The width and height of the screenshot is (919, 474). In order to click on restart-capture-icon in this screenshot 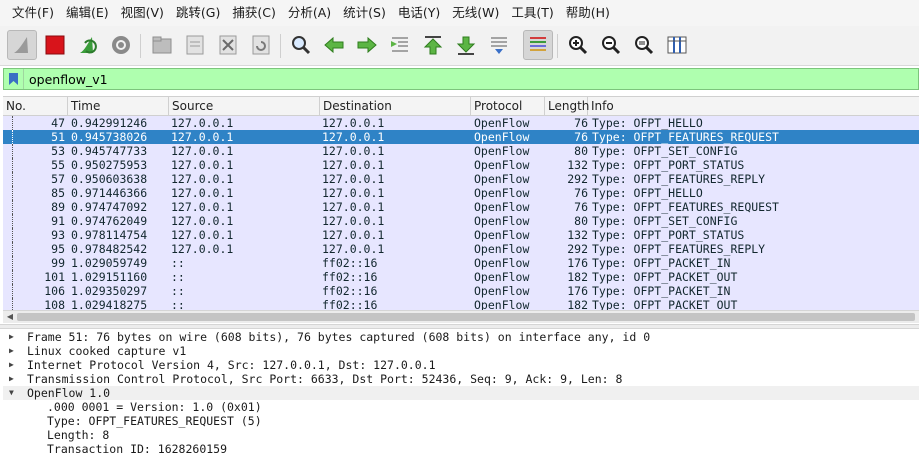, I will do `click(88, 45)`.